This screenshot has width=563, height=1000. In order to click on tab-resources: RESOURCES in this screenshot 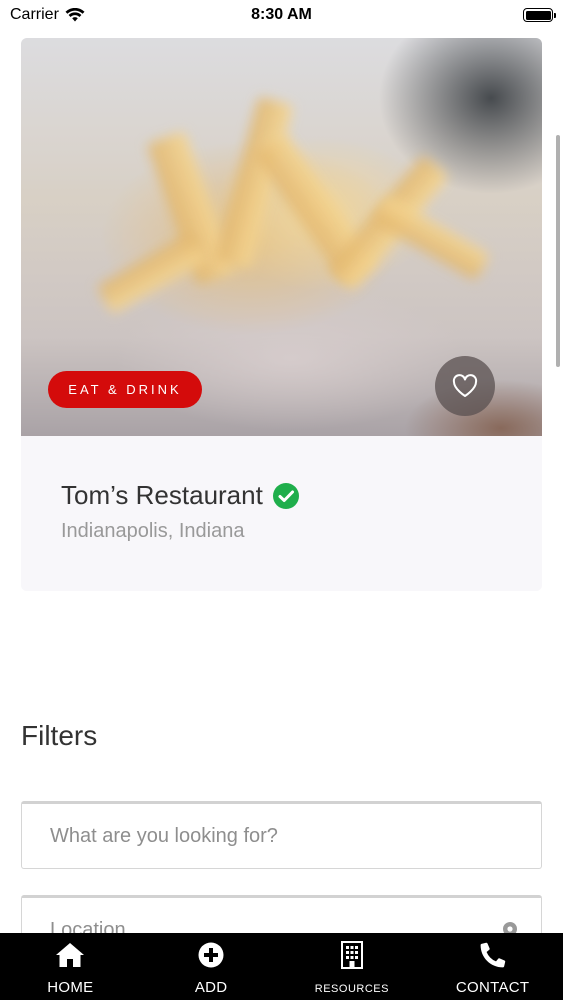, I will do `click(352, 966)`.